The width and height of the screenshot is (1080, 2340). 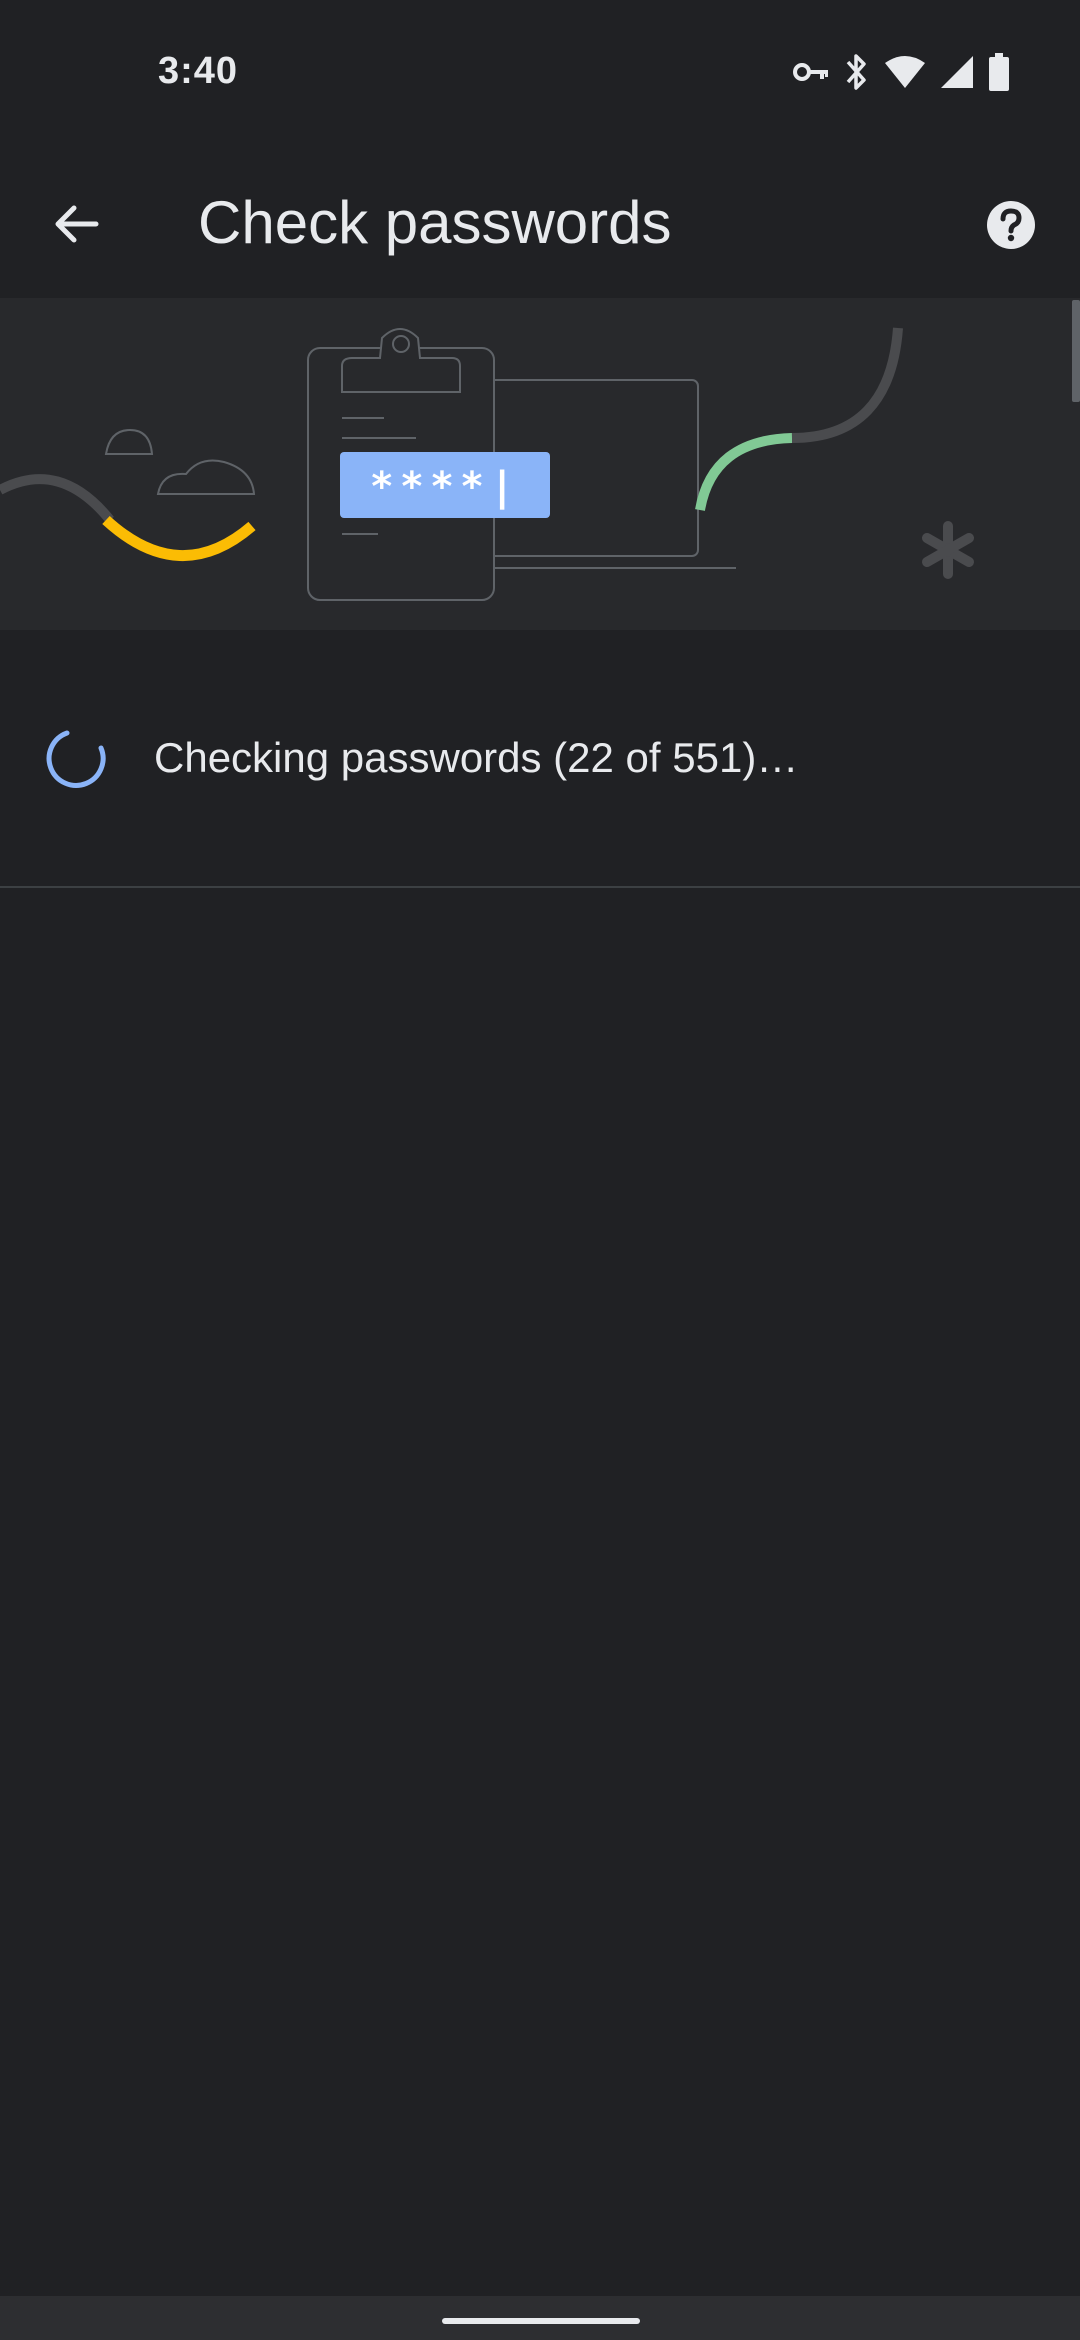 What do you see at coordinates (445, 487) in the screenshot?
I see `password-field-text: ****|` at bounding box center [445, 487].